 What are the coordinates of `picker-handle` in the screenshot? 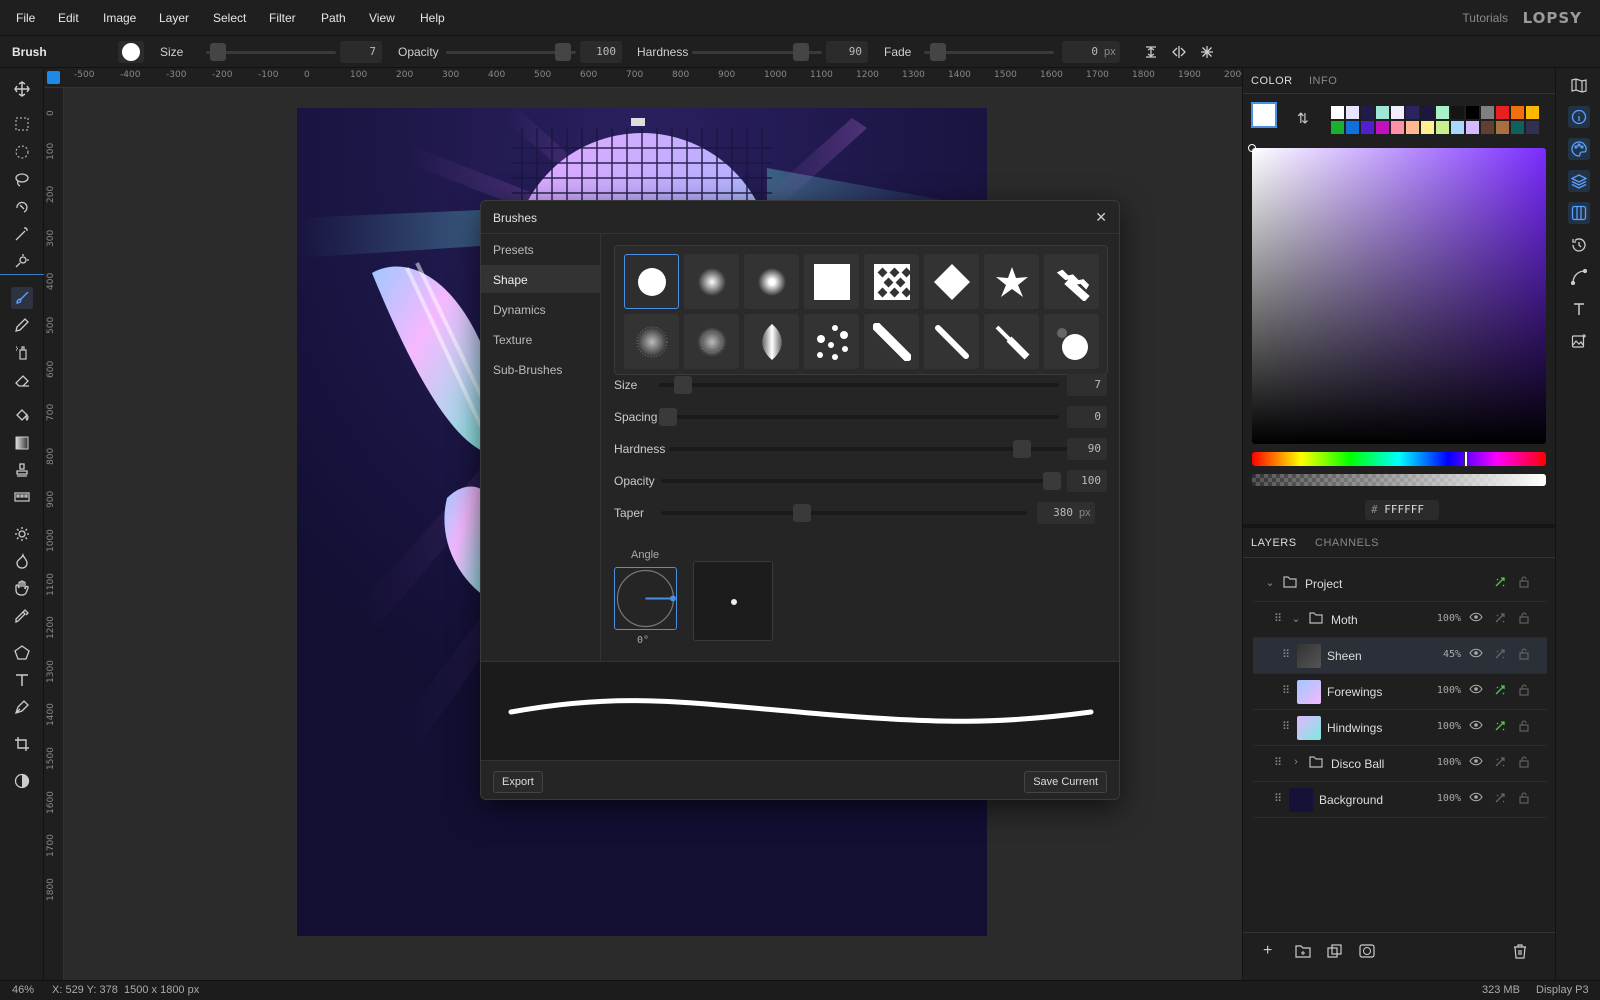 It's located at (1252, 148).